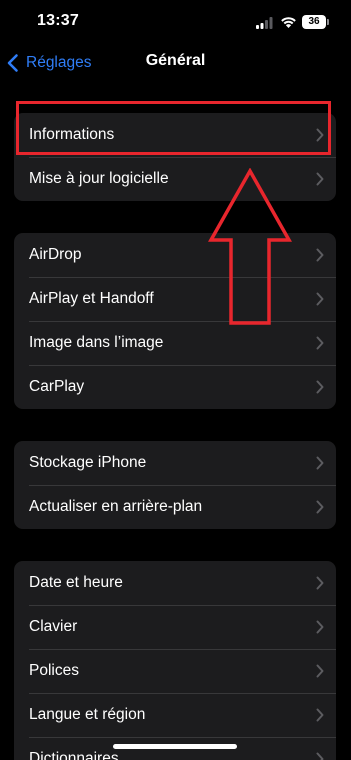  Describe the element at coordinates (87, 714) in the screenshot. I see `row-label: Langue et région` at that location.